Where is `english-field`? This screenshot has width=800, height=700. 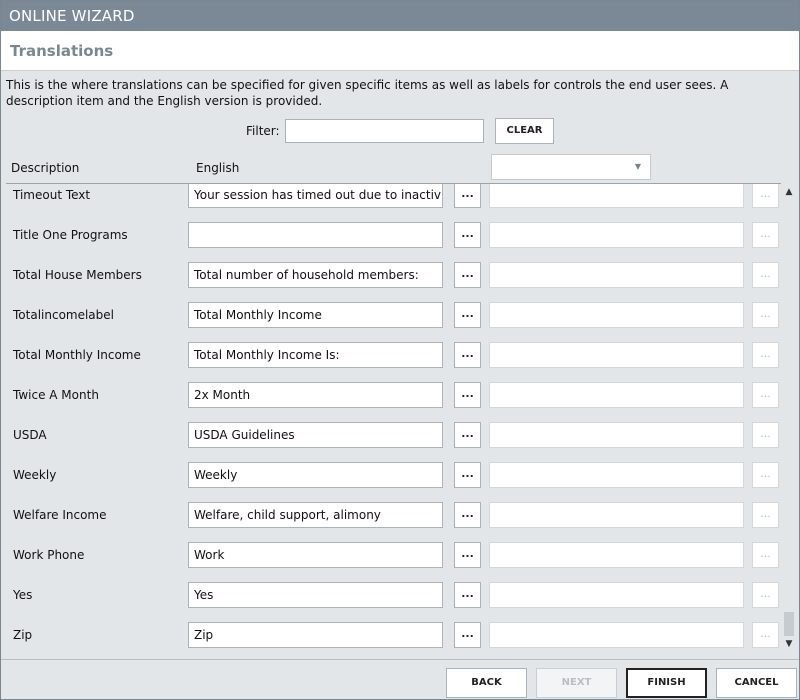 english-field is located at coordinates (315, 235).